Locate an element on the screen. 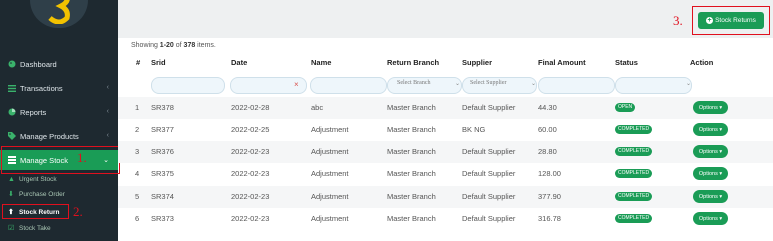  sidebar-subitem-stock-take: ☑ Stock Take is located at coordinates (59, 228).